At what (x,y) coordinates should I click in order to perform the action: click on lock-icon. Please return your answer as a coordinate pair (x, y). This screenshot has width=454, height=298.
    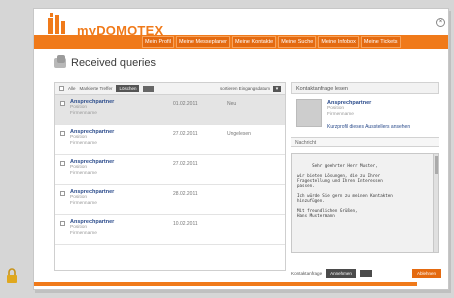
    Looking at the image, I should click on (12, 275).